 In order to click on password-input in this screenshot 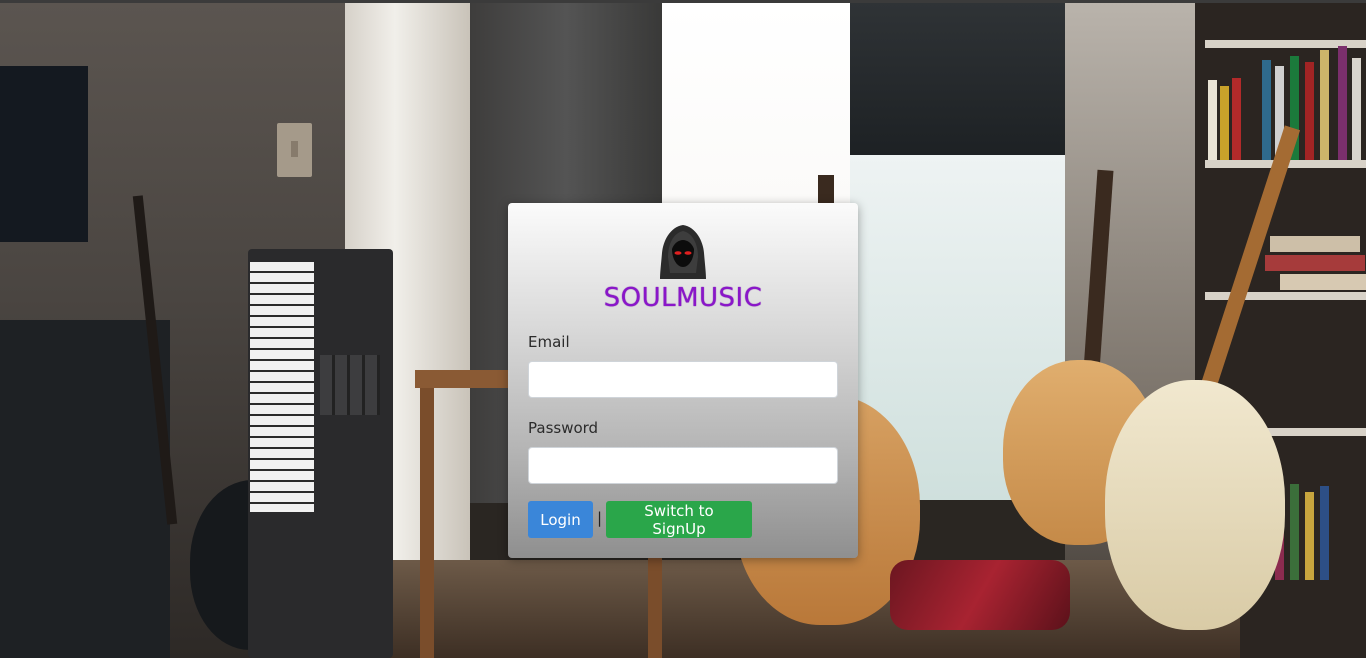, I will do `click(683, 465)`.